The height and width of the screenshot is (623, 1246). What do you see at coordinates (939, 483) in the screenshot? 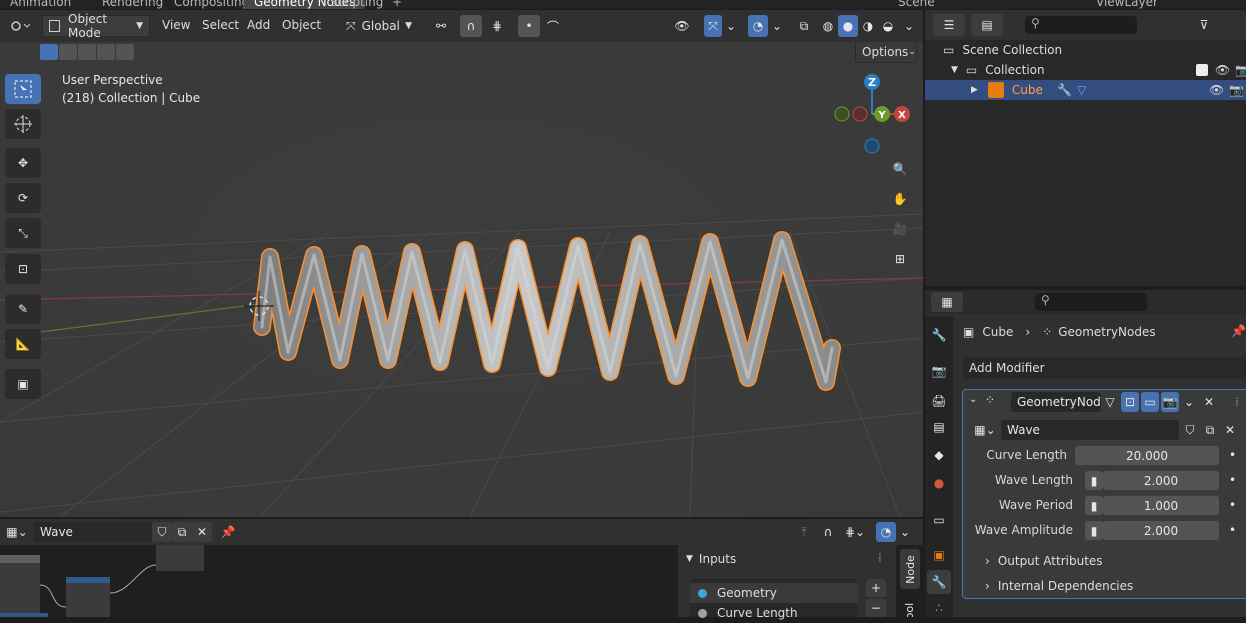
I see `world-tab-icon: ●` at bounding box center [939, 483].